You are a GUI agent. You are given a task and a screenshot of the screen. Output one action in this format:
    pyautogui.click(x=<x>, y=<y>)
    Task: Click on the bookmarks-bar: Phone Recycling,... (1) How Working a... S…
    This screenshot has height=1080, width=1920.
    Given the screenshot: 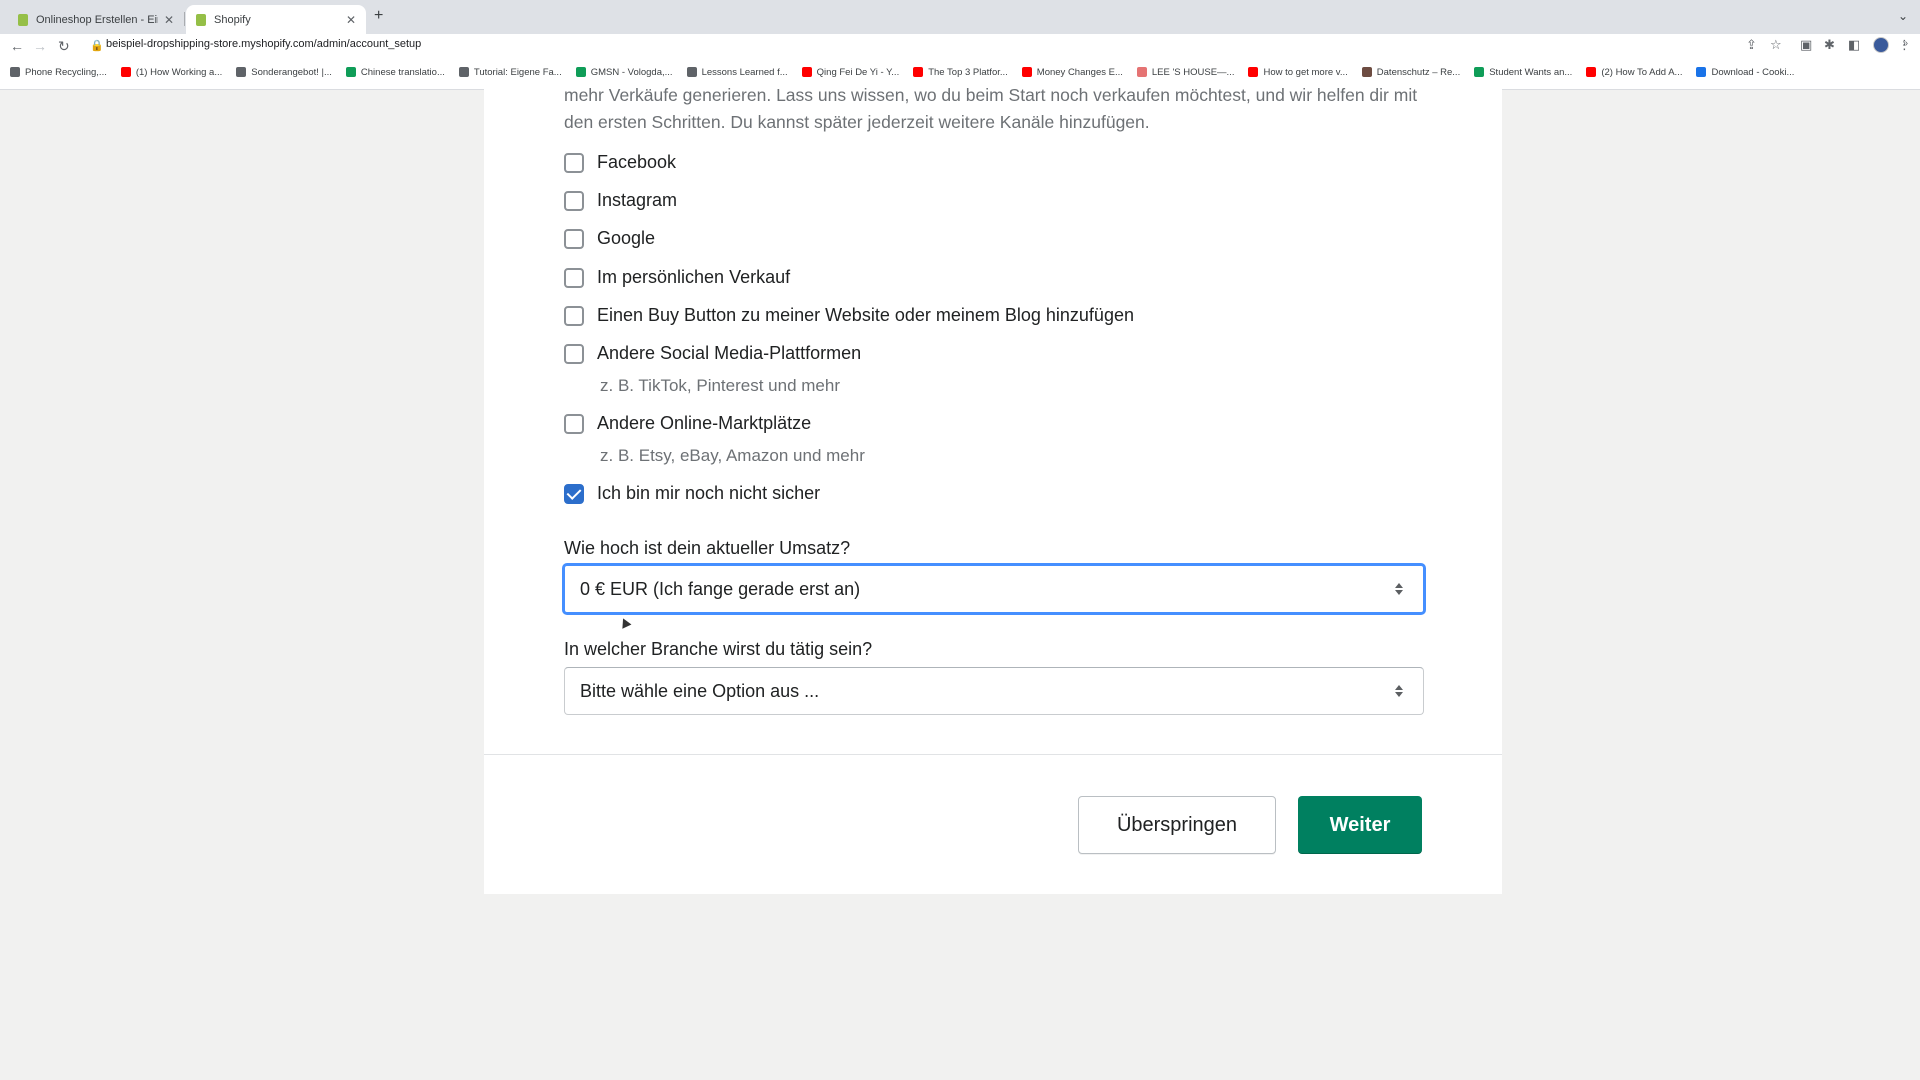 What is the action you would take?
    pyautogui.click(x=960, y=72)
    